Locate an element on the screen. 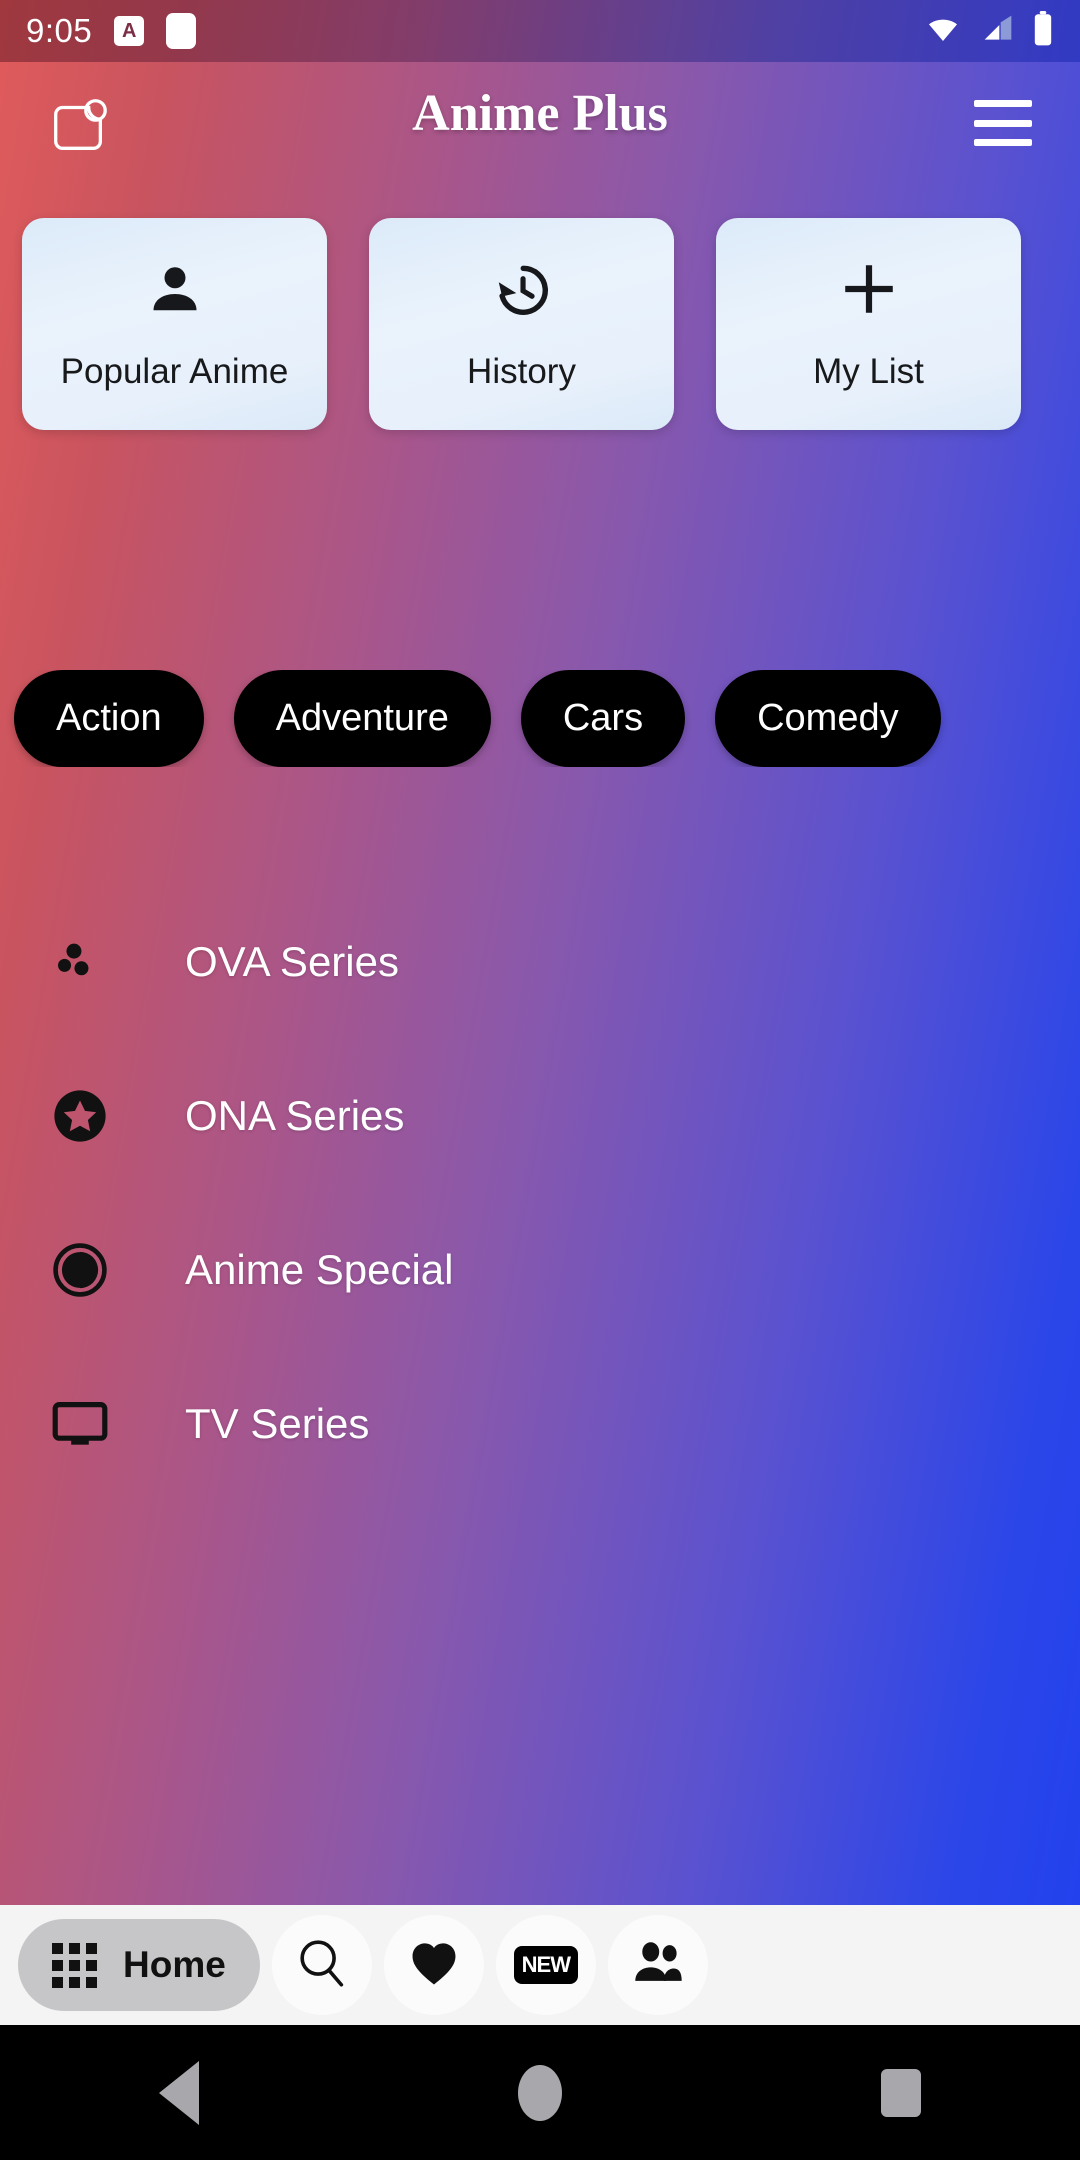 This screenshot has width=1080, height=2160. nav-item-community is located at coordinates (657, 1965).